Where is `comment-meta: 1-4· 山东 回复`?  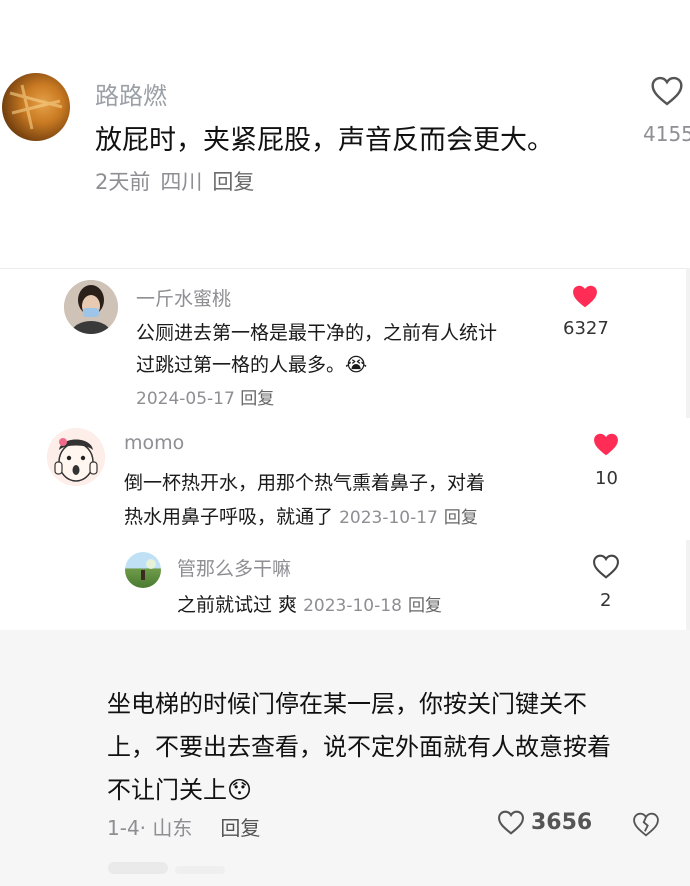 comment-meta: 1-4· 山东 回复 is located at coordinates (184, 828).